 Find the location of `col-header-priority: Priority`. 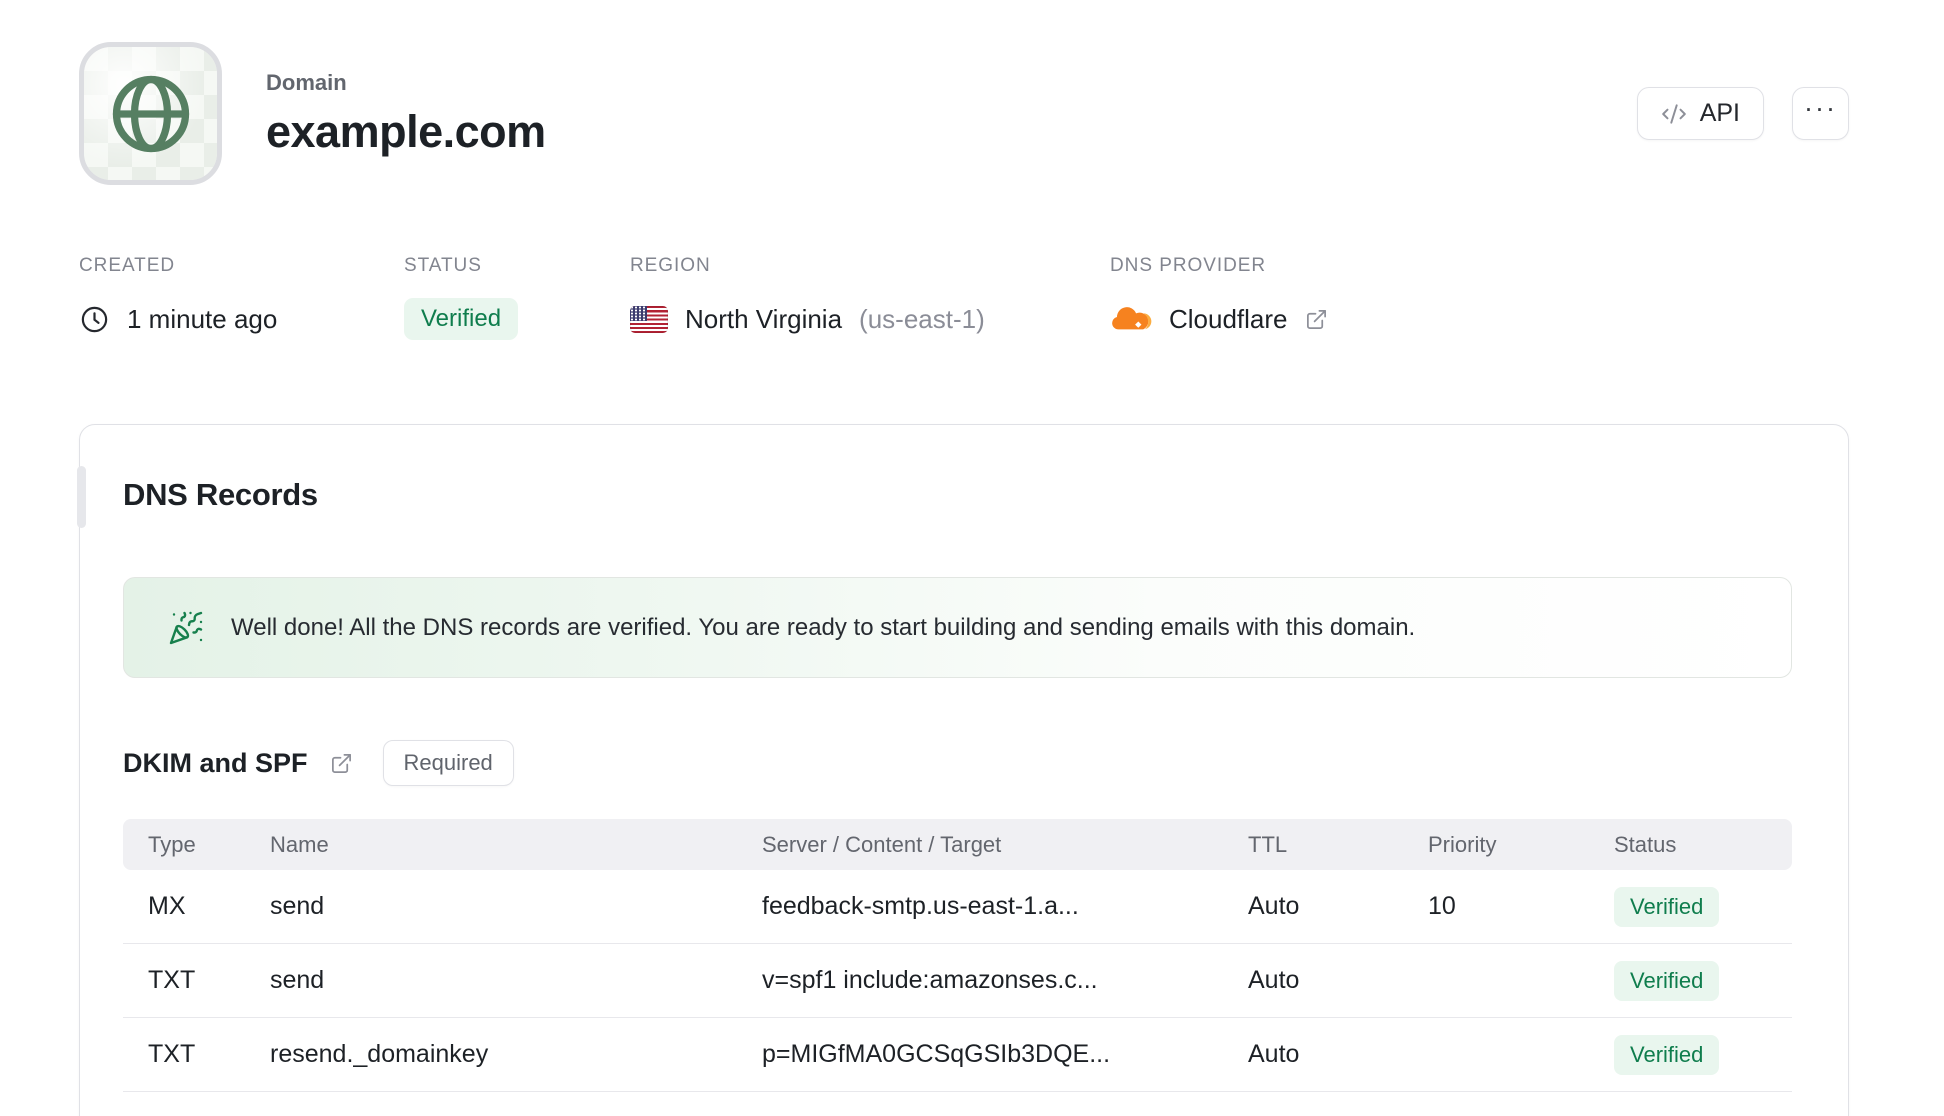

col-header-priority: Priority is located at coordinates (1462, 844).